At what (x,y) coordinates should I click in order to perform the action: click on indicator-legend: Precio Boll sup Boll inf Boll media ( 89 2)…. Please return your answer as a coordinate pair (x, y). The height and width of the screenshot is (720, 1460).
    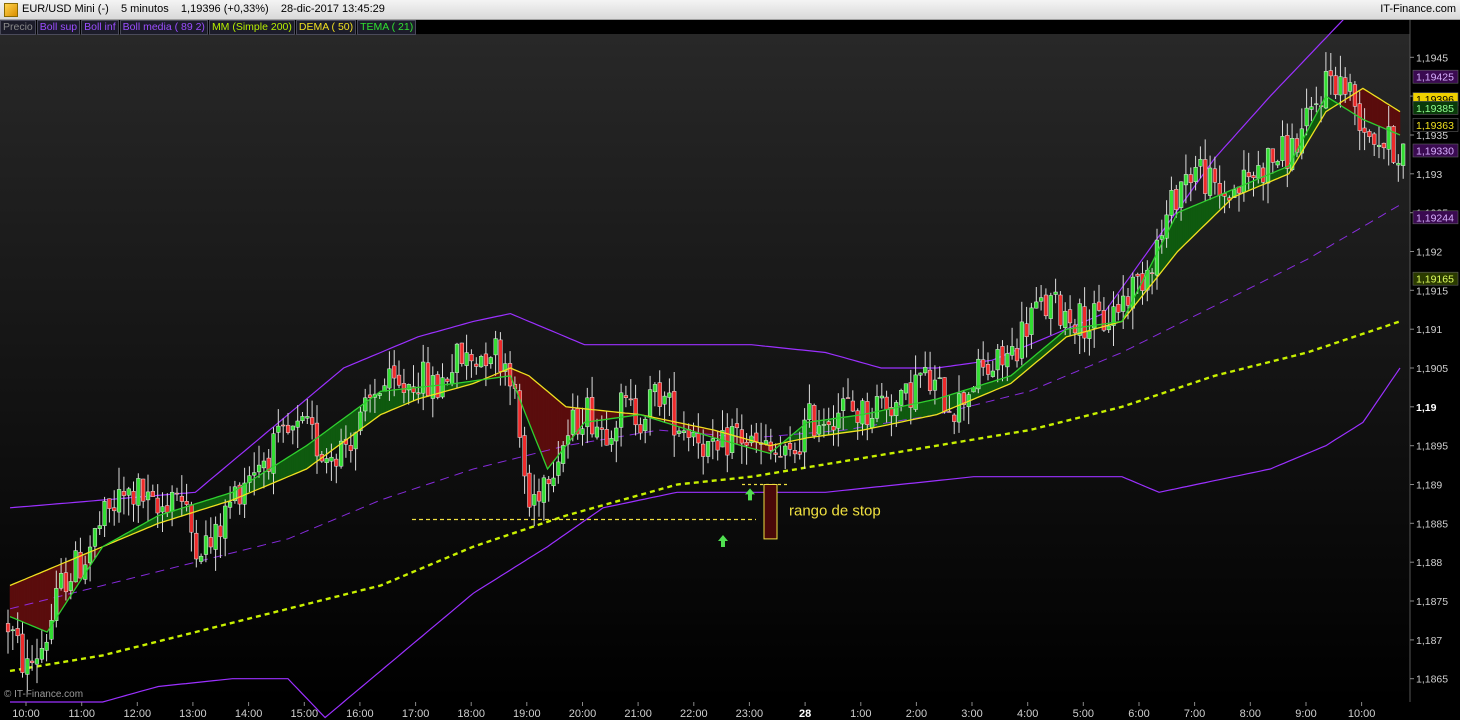
    Looking at the image, I should click on (208, 27).